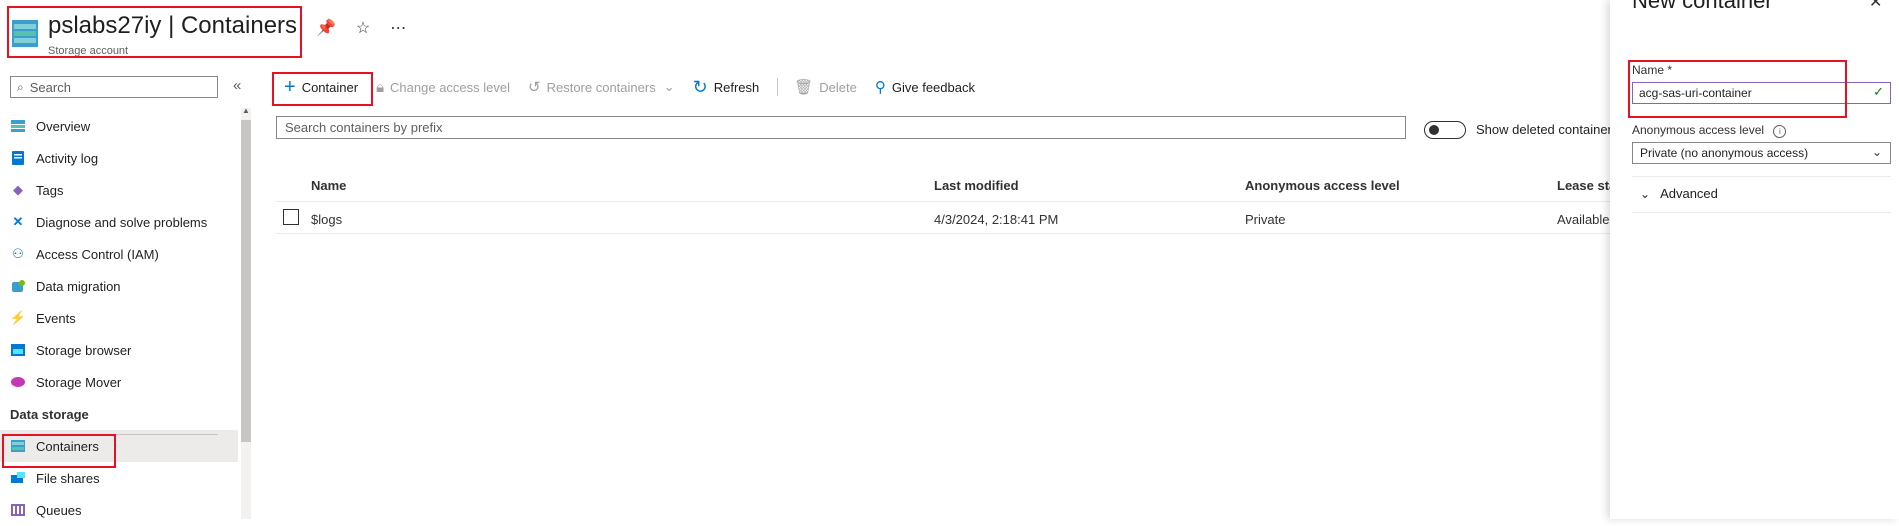 Image resolution: width=1899 pixels, height=526 pixels. What do you see at coordinates (976, 185) in the screenshot?
I see `column-header-last-modified: Last modified` at bounding box center [976, 185].